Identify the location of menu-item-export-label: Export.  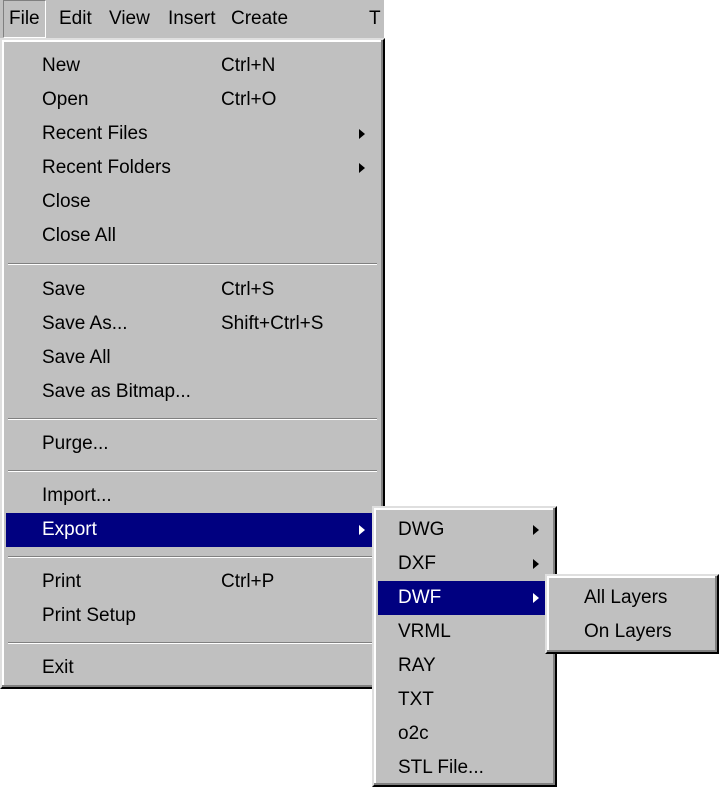
(69, 529).